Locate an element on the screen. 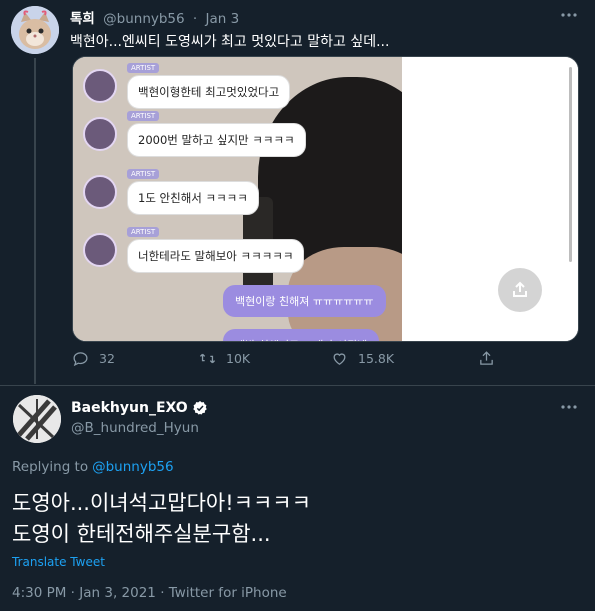  share-button is located at coordinates (491, 358).